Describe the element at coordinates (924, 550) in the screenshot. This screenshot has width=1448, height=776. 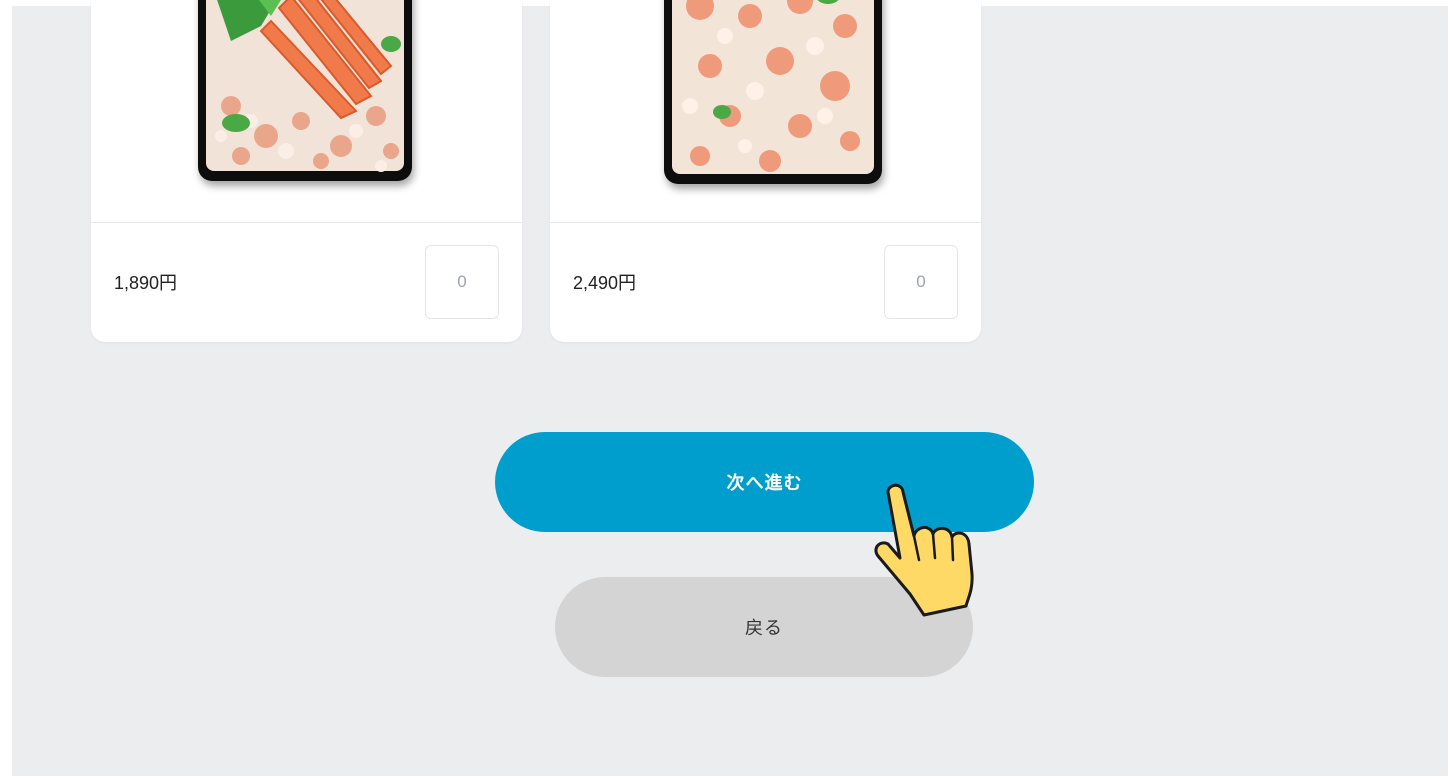
I see `pointing-hand-icon` at that location.